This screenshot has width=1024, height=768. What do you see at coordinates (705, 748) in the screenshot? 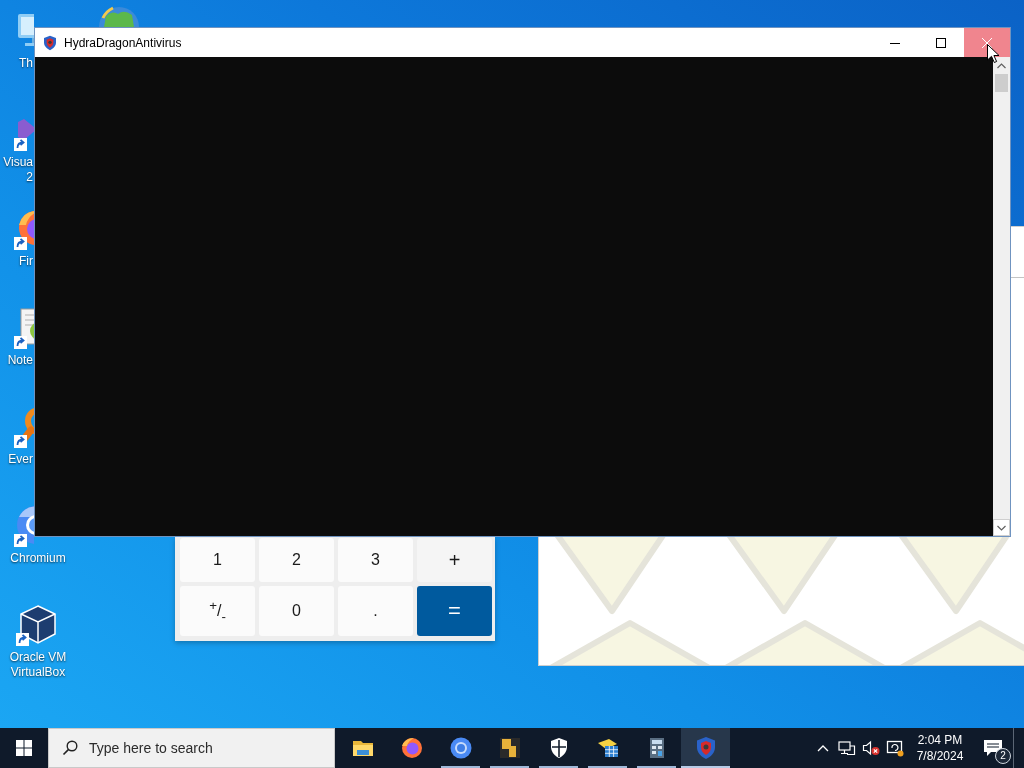
I see `taskbar-app-button` at bounding box center [705, 748].